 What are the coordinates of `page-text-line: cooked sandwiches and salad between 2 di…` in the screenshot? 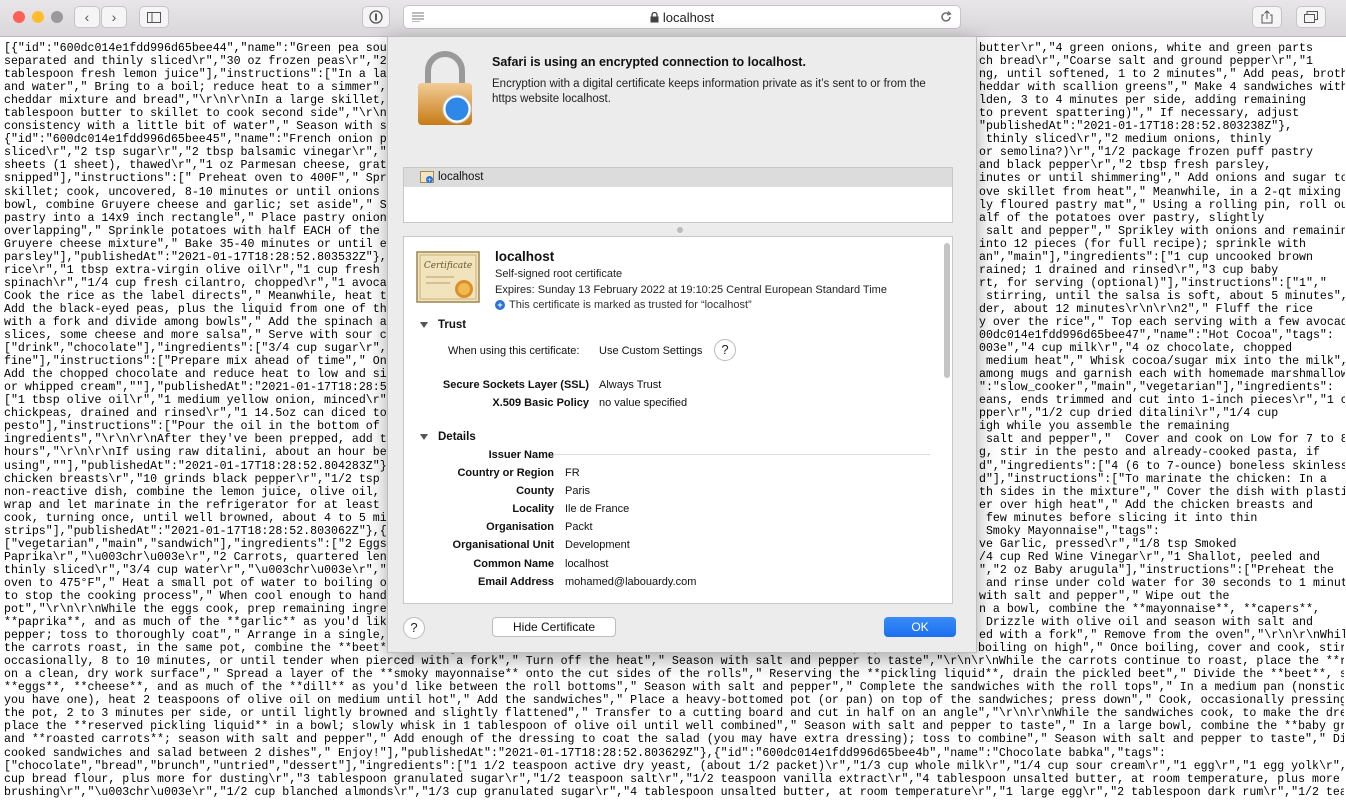 It's located at (585, 753).